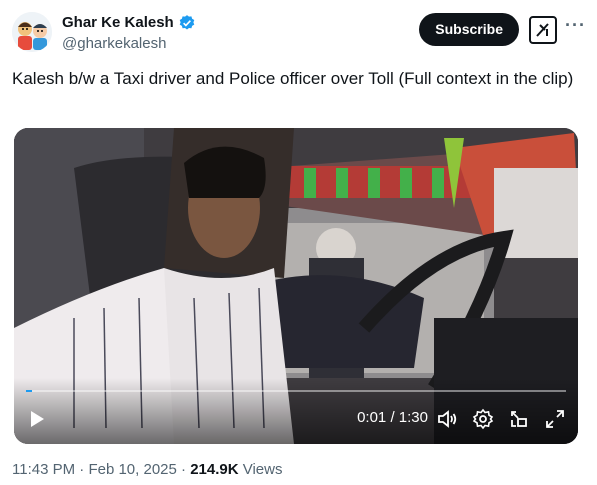 The height and width of the screenshot is (485, 597). What do you see at coordinates (543, 30) in the screenshot?
I see `grok-icon` at bounding box center [543, 30].